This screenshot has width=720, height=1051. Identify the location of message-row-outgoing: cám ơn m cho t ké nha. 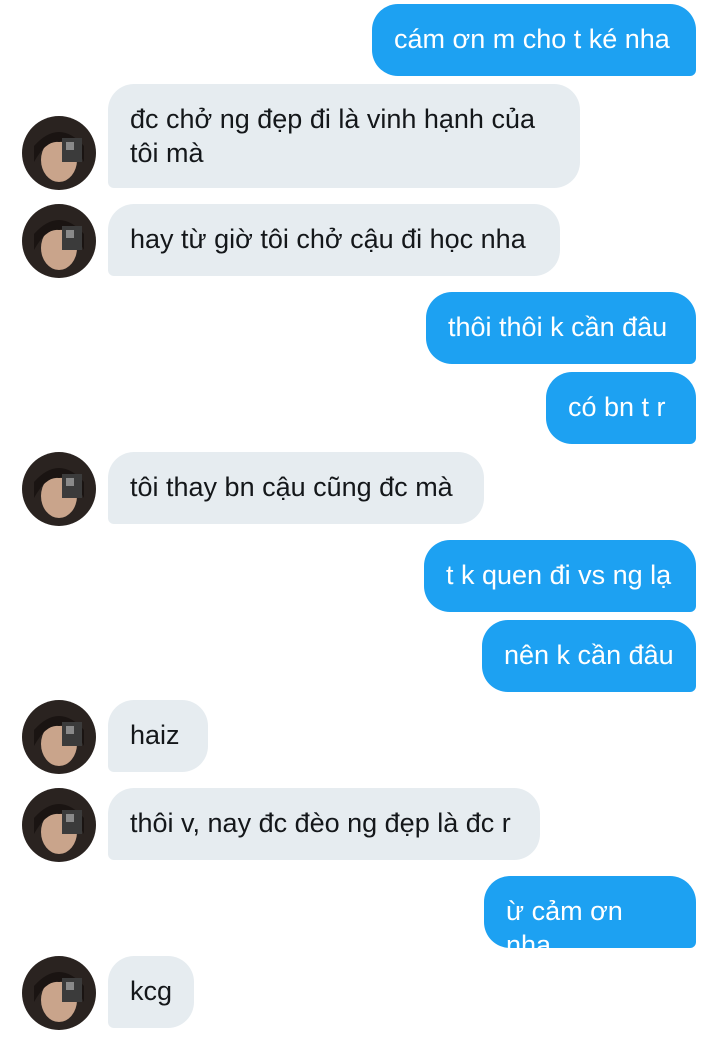
(360, 40).